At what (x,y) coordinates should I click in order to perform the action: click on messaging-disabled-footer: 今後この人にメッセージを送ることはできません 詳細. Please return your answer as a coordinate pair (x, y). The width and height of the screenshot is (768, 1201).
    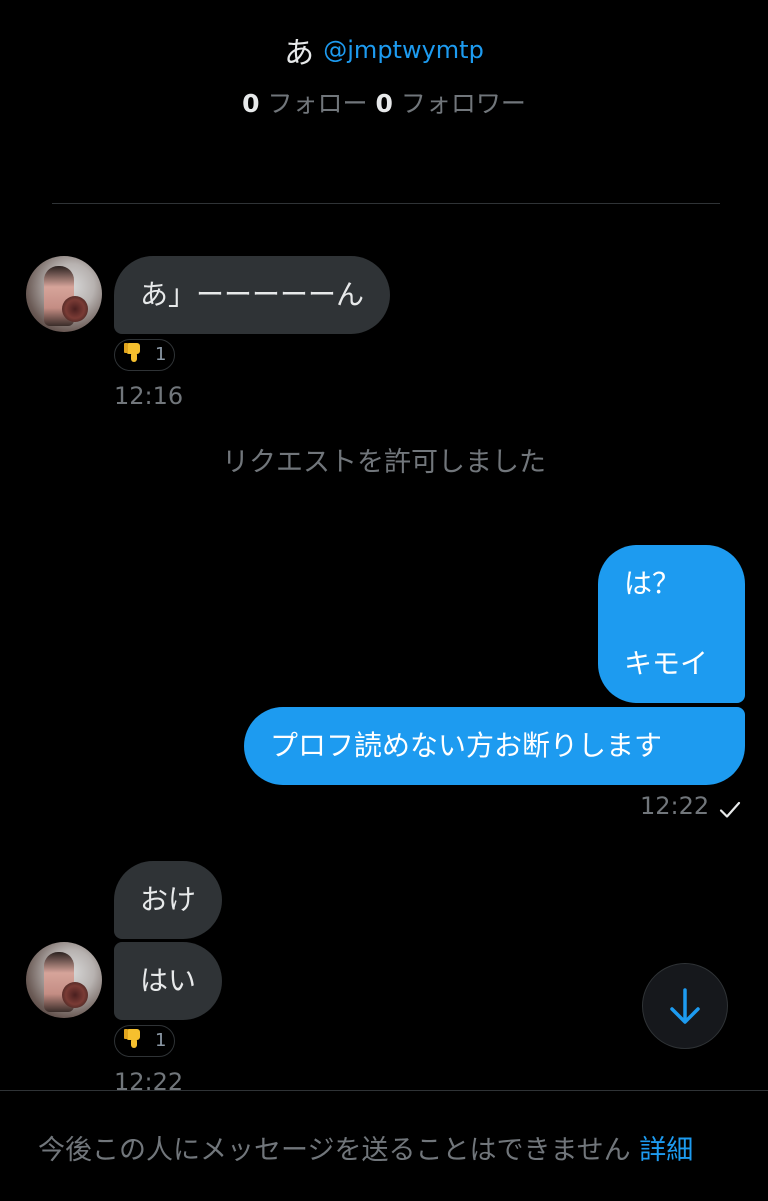
    Looking at the image, I should click on (384, 1145).